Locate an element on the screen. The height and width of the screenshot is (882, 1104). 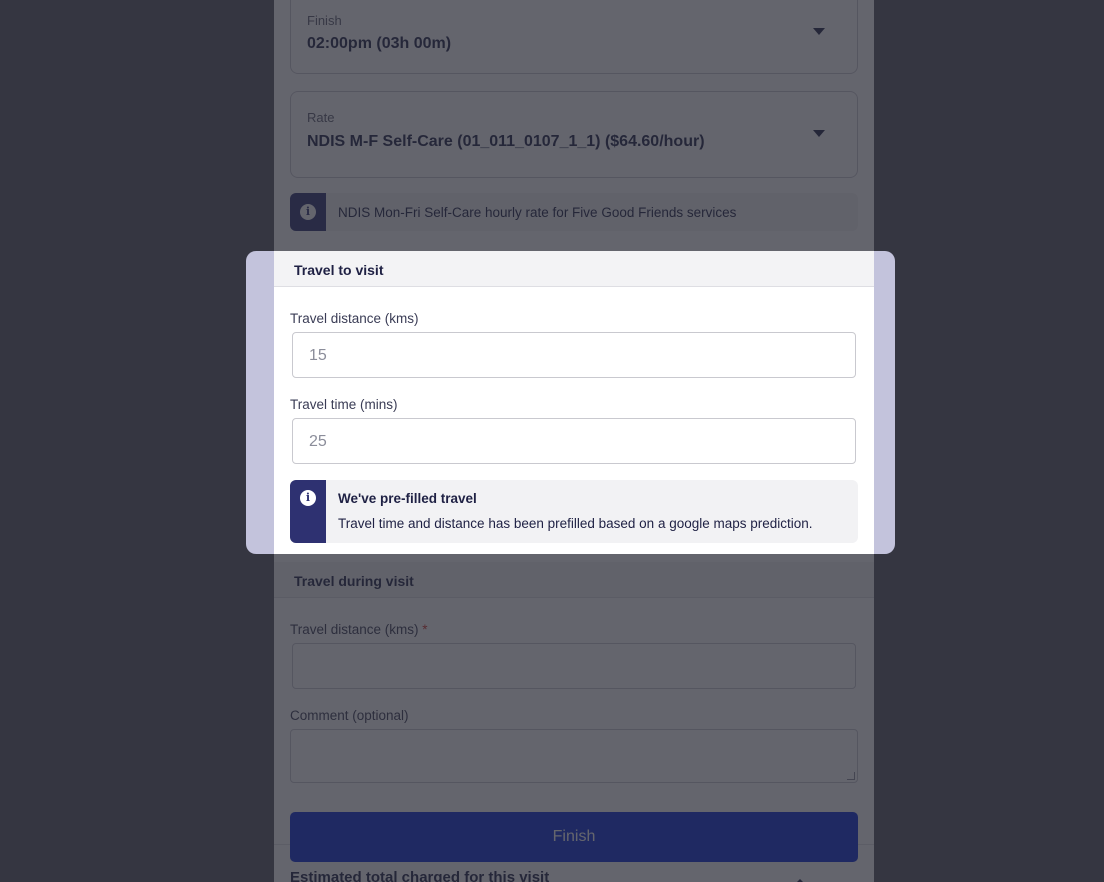
finish-select-label: Finish is located at coordinates (324, 20).